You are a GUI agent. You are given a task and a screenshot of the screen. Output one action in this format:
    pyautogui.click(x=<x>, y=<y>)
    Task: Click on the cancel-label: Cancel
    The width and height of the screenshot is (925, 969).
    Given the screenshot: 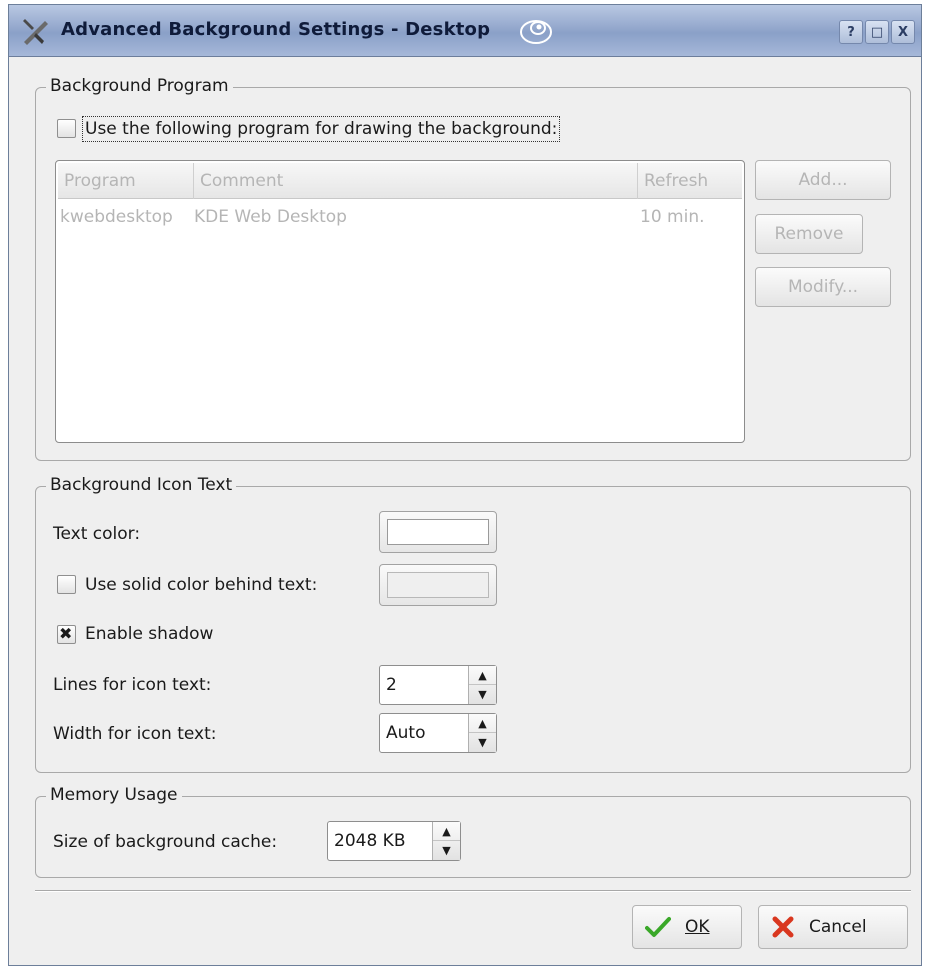 What is the action you would take?
    pyautogui.click(x=838, y=927)
    